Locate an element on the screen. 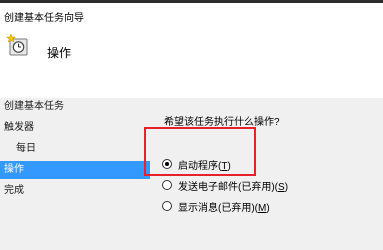 The image size is (383, 250). step-action: 操作 is located at coordinates (75, 170).